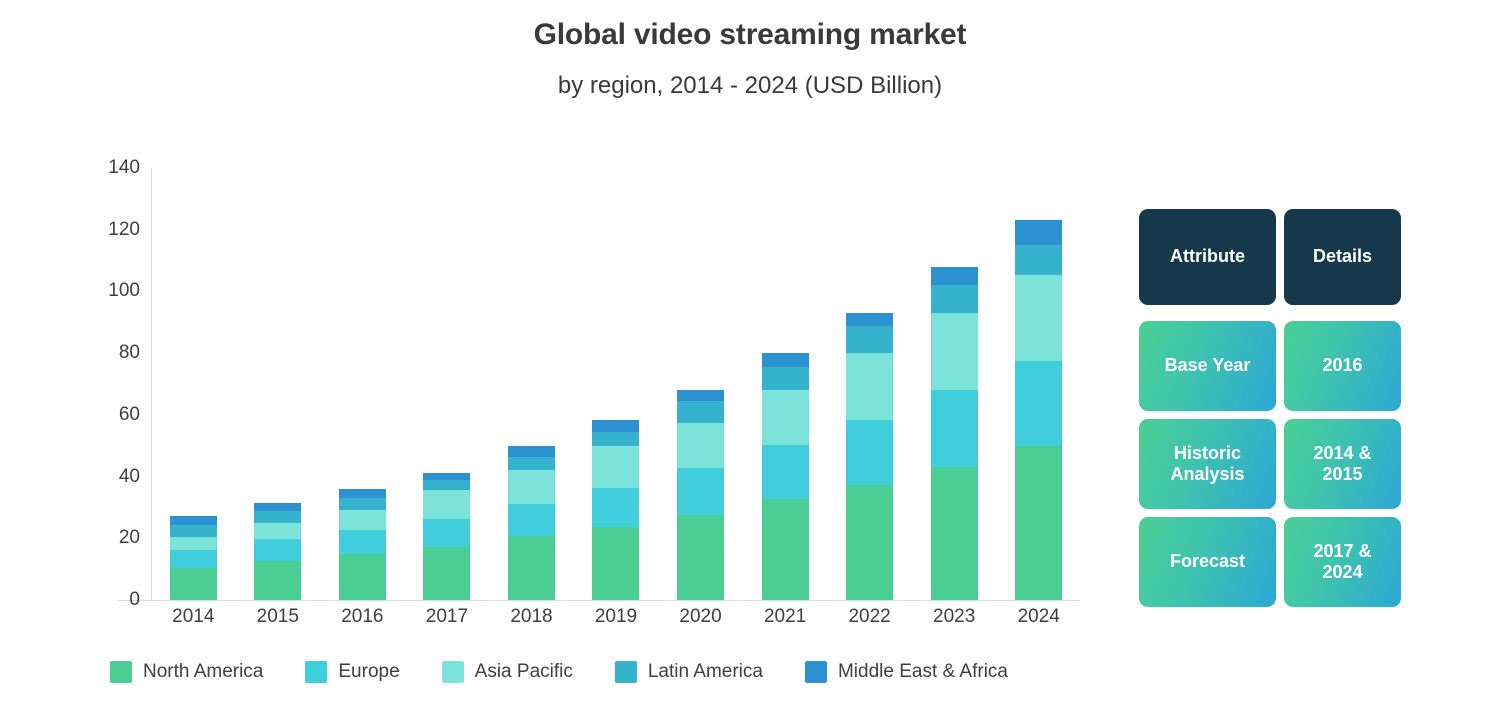  I want to click on bar-segment-latin-america-2017, so click(447, 485).